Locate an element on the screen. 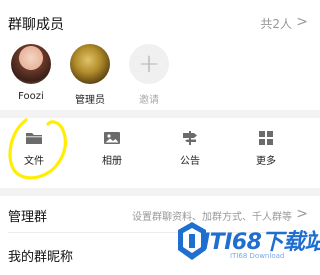 Image resolution: width=320 pixels, height=275 pixels. members-title: 群聊成员 is located at coordinates (36, 25).